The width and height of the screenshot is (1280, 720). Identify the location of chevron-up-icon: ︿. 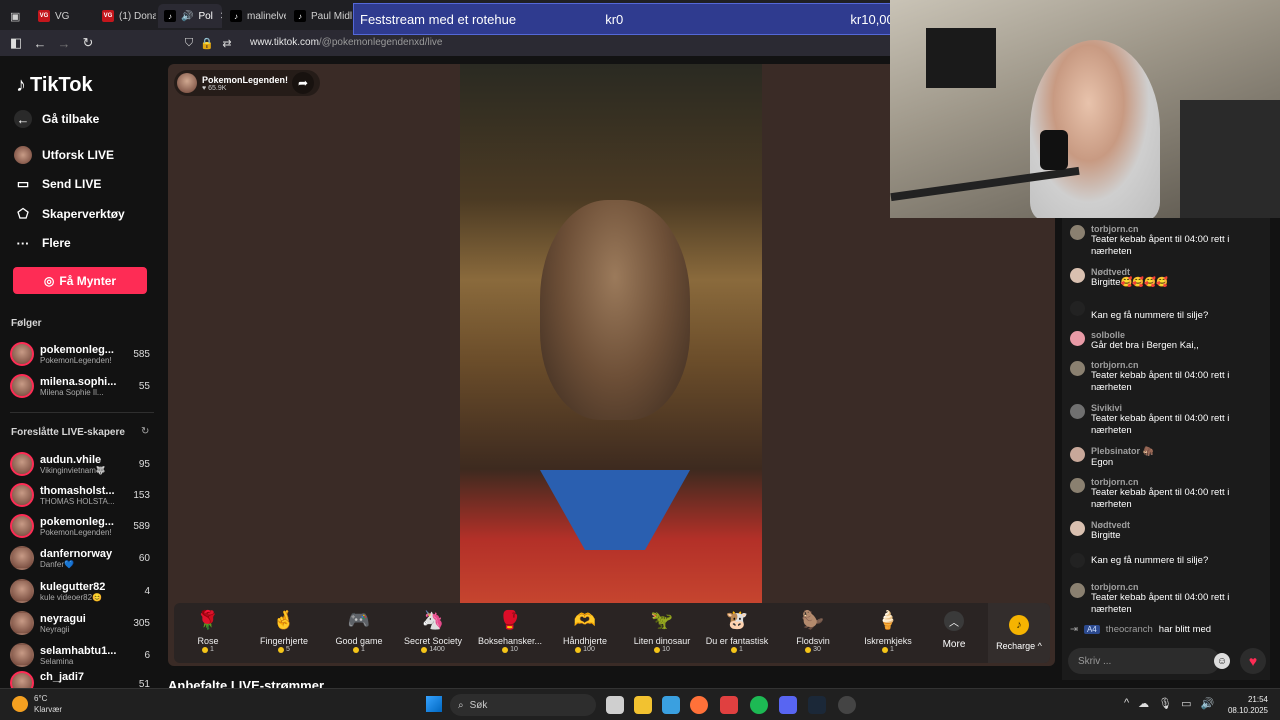
(954, 621).